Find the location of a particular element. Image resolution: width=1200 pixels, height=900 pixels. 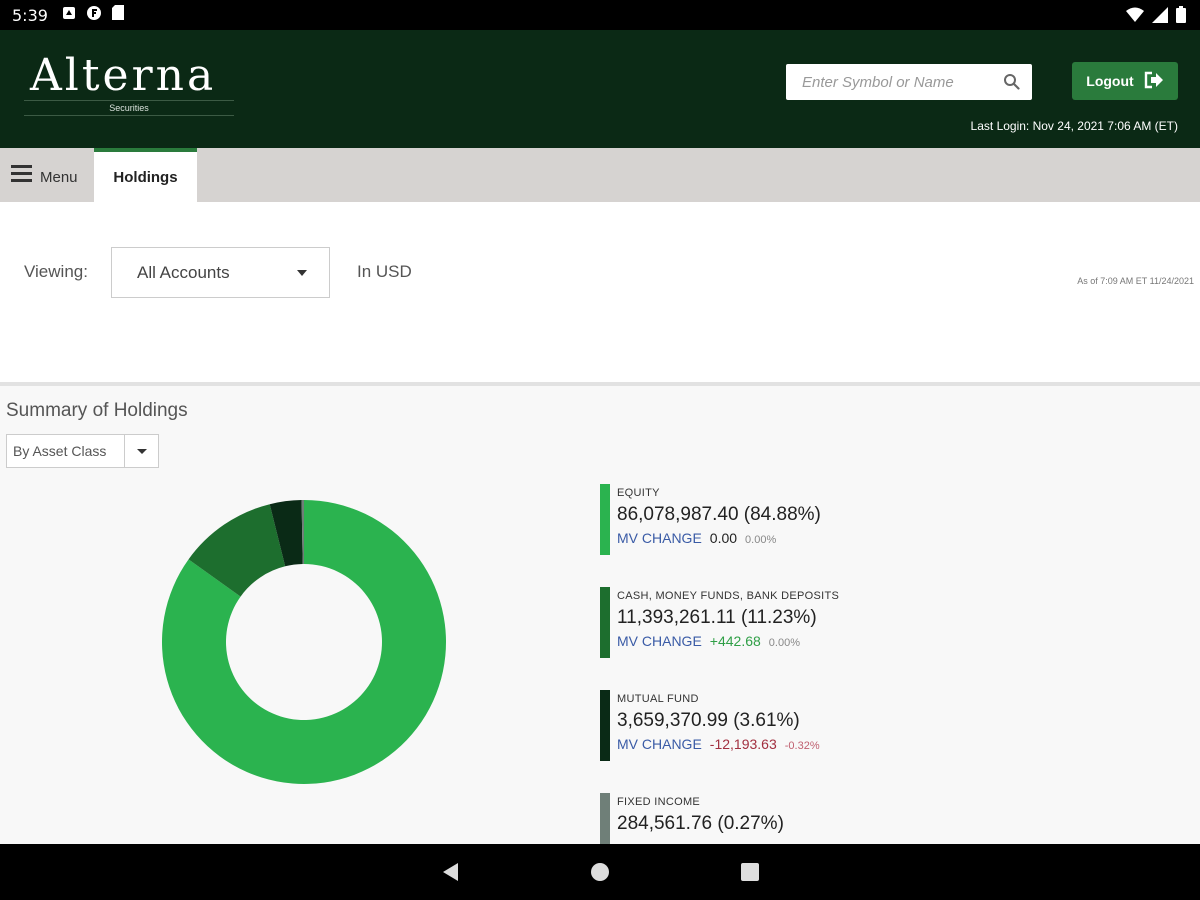

dropdown-toggle is located at coordinates (141, 451).